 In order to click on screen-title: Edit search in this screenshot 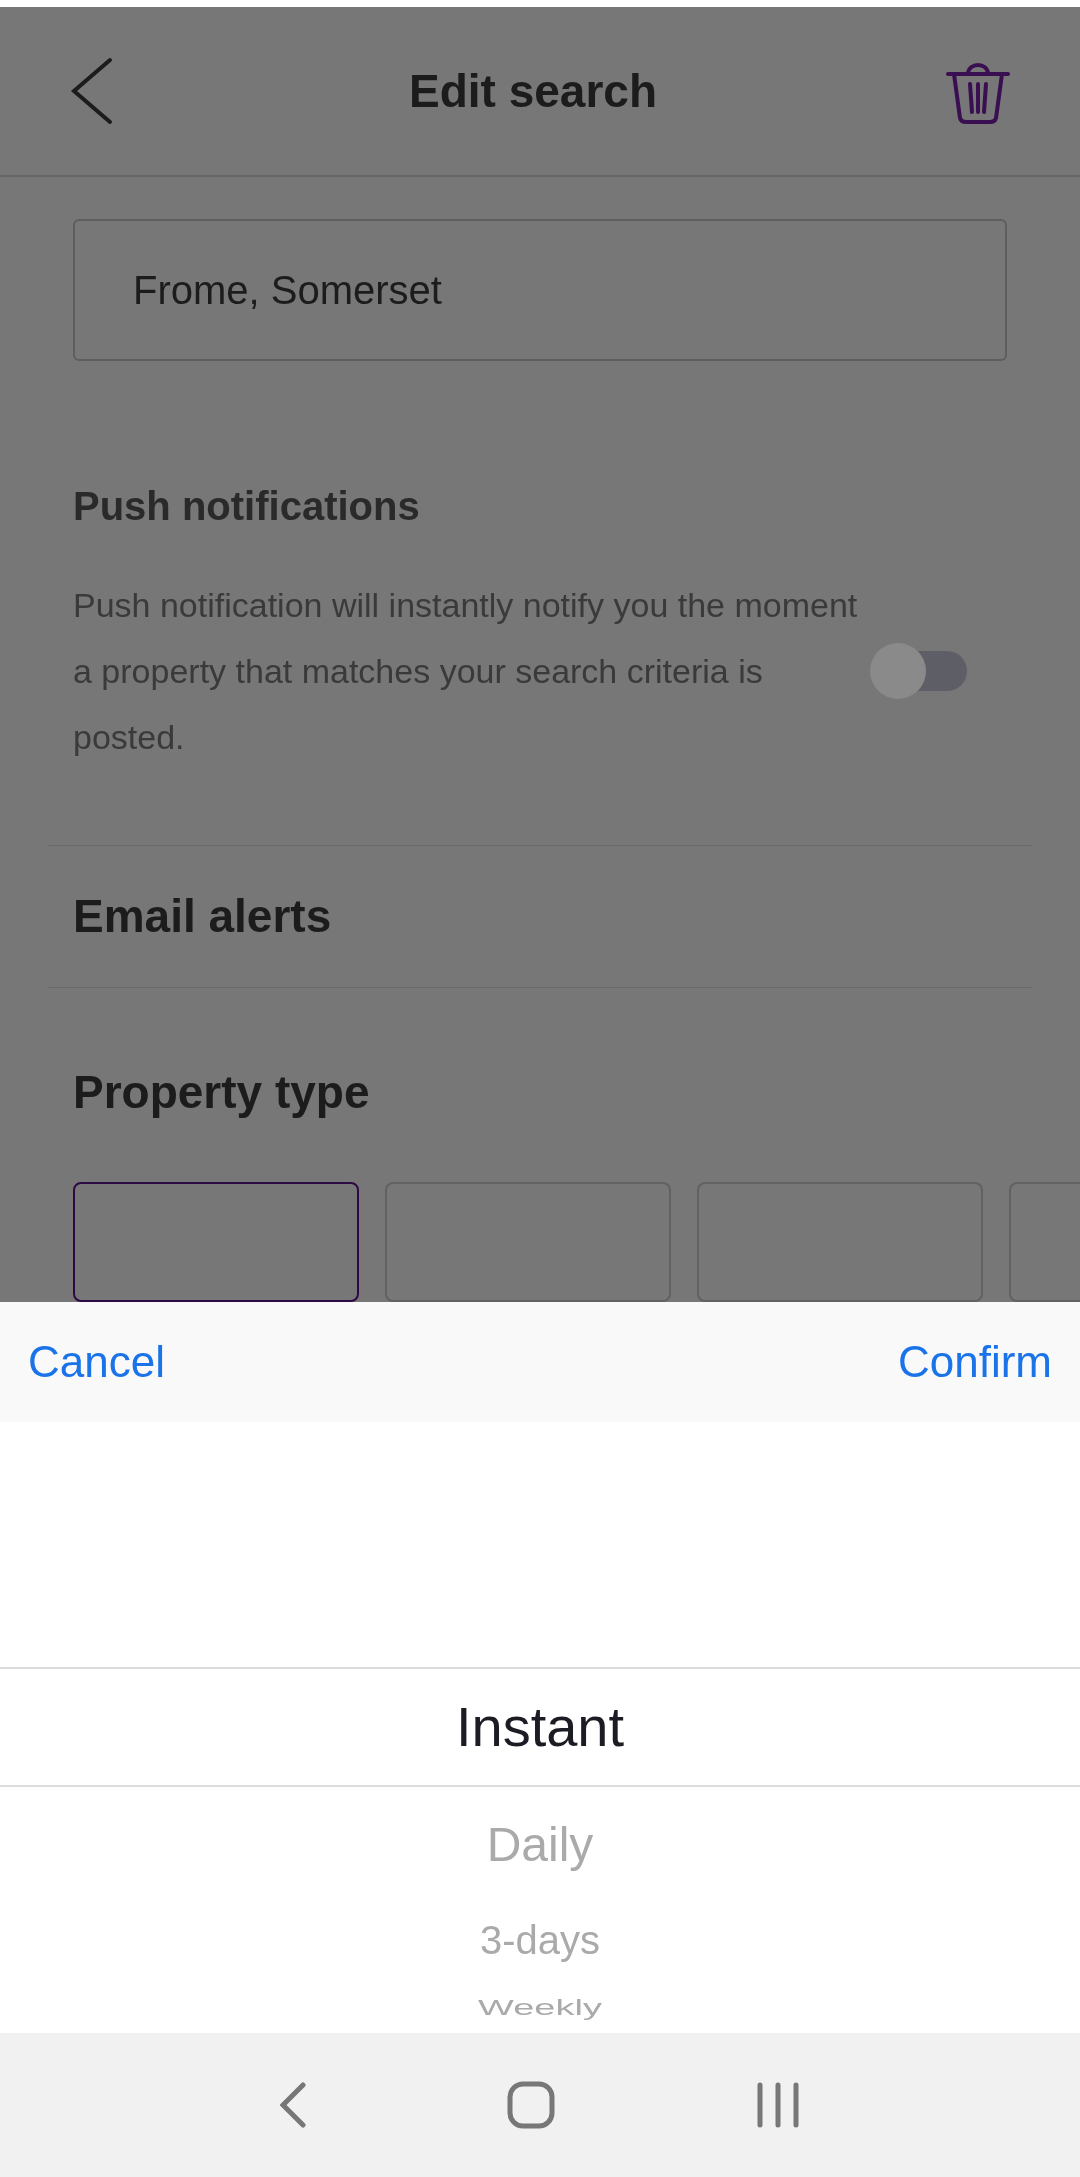, I will do `click(533, 91)`.